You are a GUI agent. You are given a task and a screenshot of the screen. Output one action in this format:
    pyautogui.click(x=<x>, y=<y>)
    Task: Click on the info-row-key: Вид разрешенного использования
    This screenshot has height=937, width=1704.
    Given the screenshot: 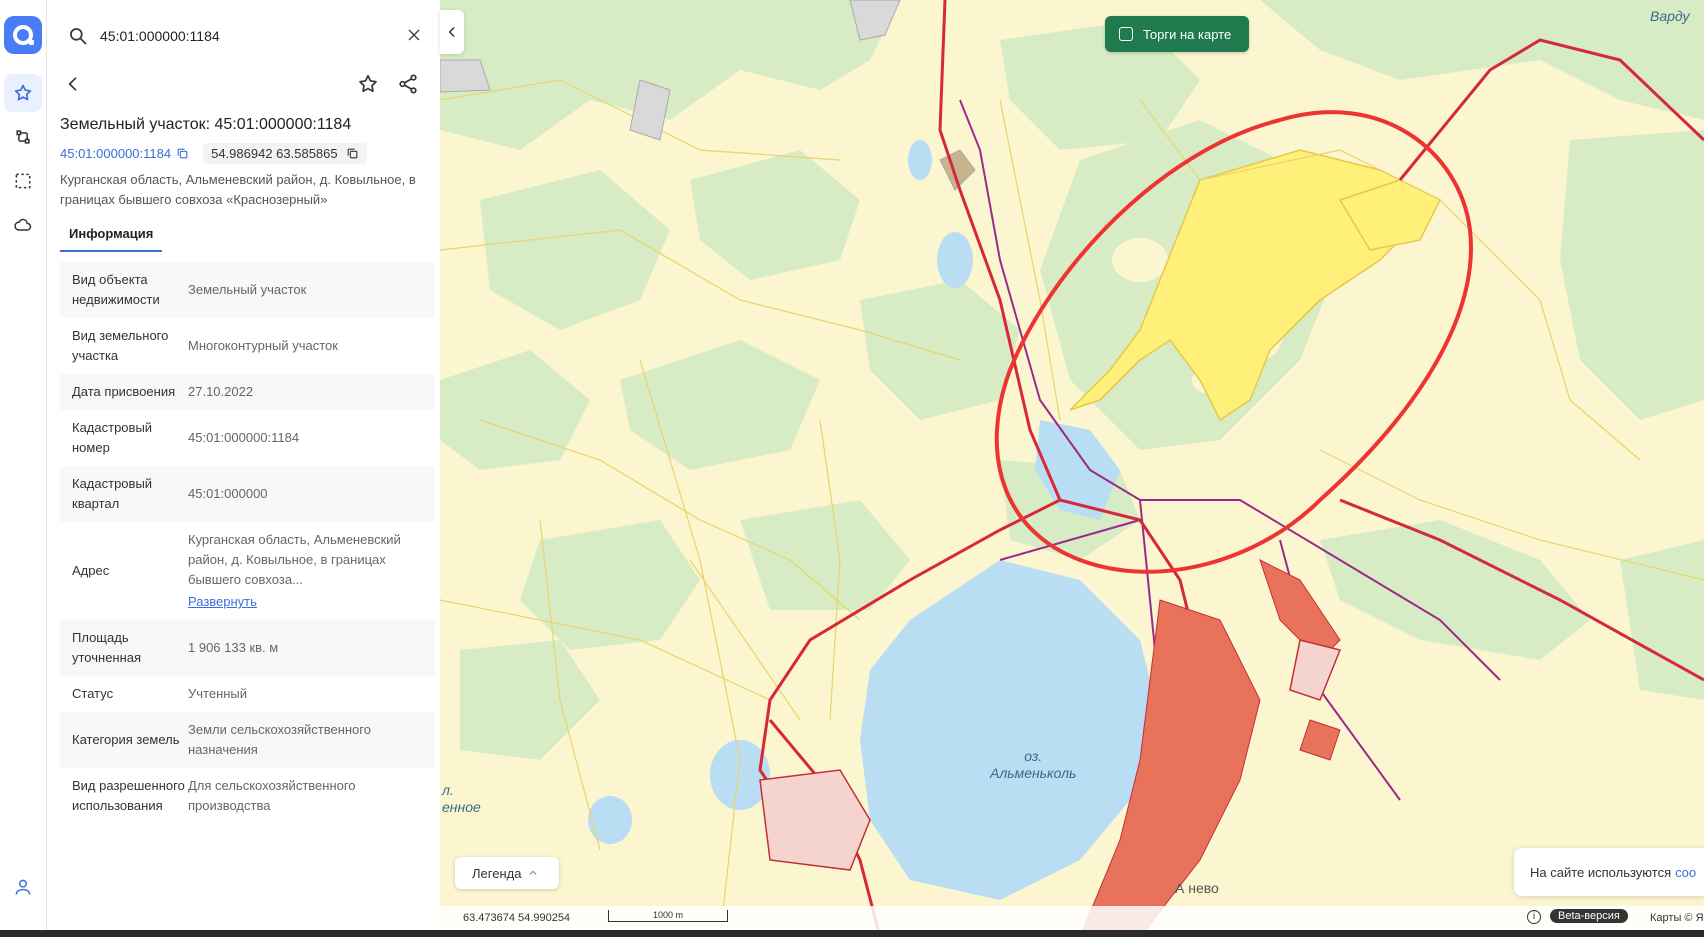 What is the action you would take?
    pyautogui.click(x=128, y=795)
    